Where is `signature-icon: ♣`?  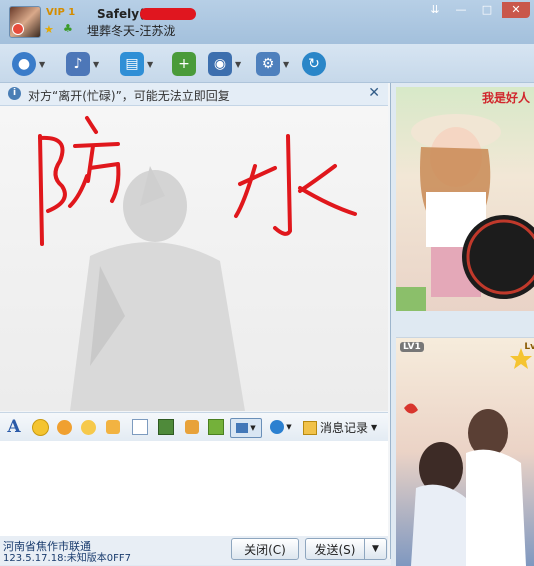
signature-icon: ♣ is located at coordinates (68, 28).